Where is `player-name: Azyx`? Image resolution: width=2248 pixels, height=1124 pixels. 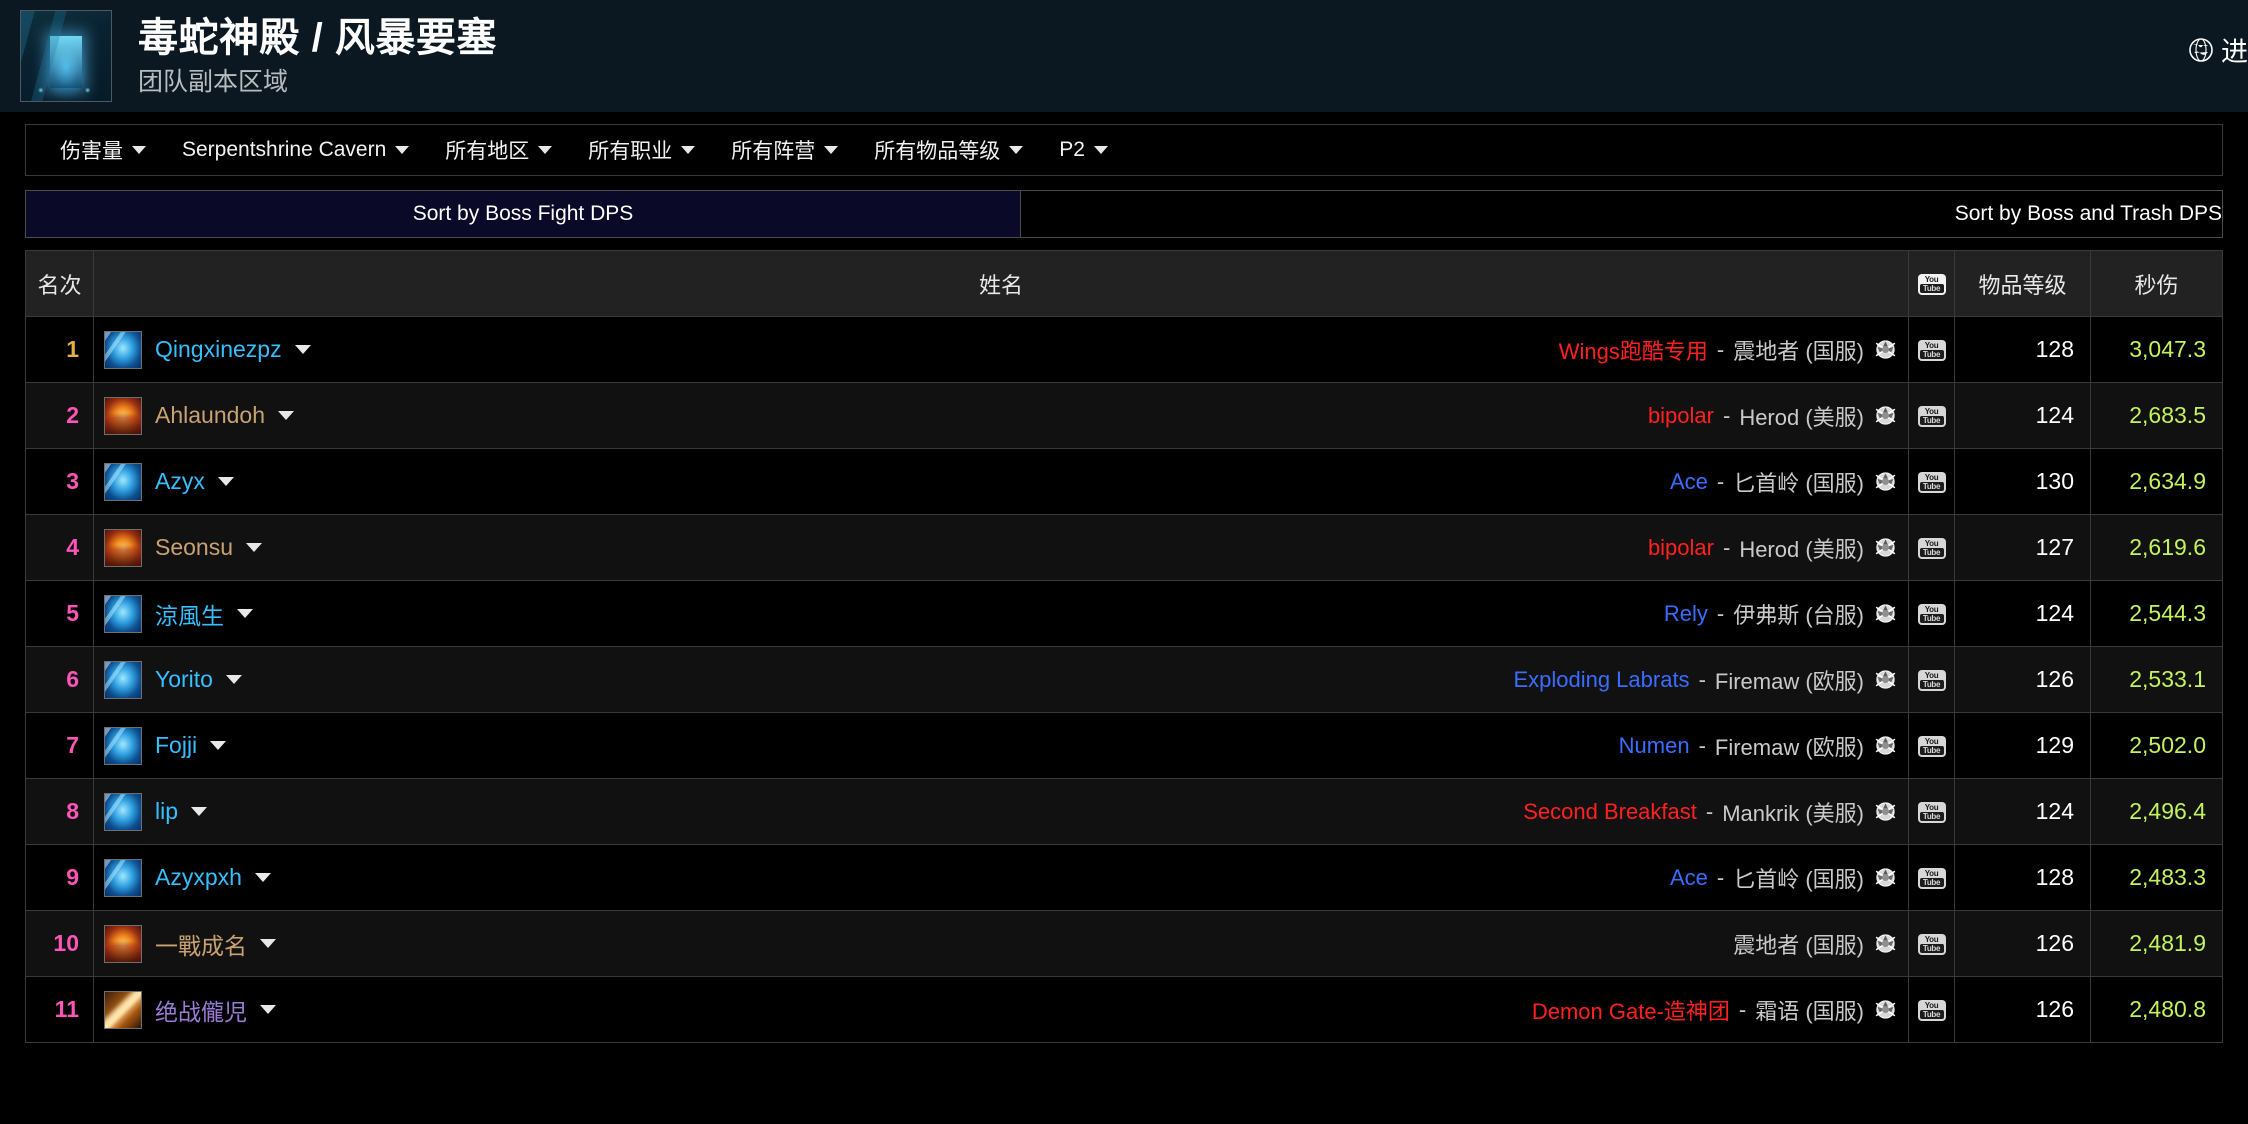 player-name: Azyx is located at coordinates (180, 481).